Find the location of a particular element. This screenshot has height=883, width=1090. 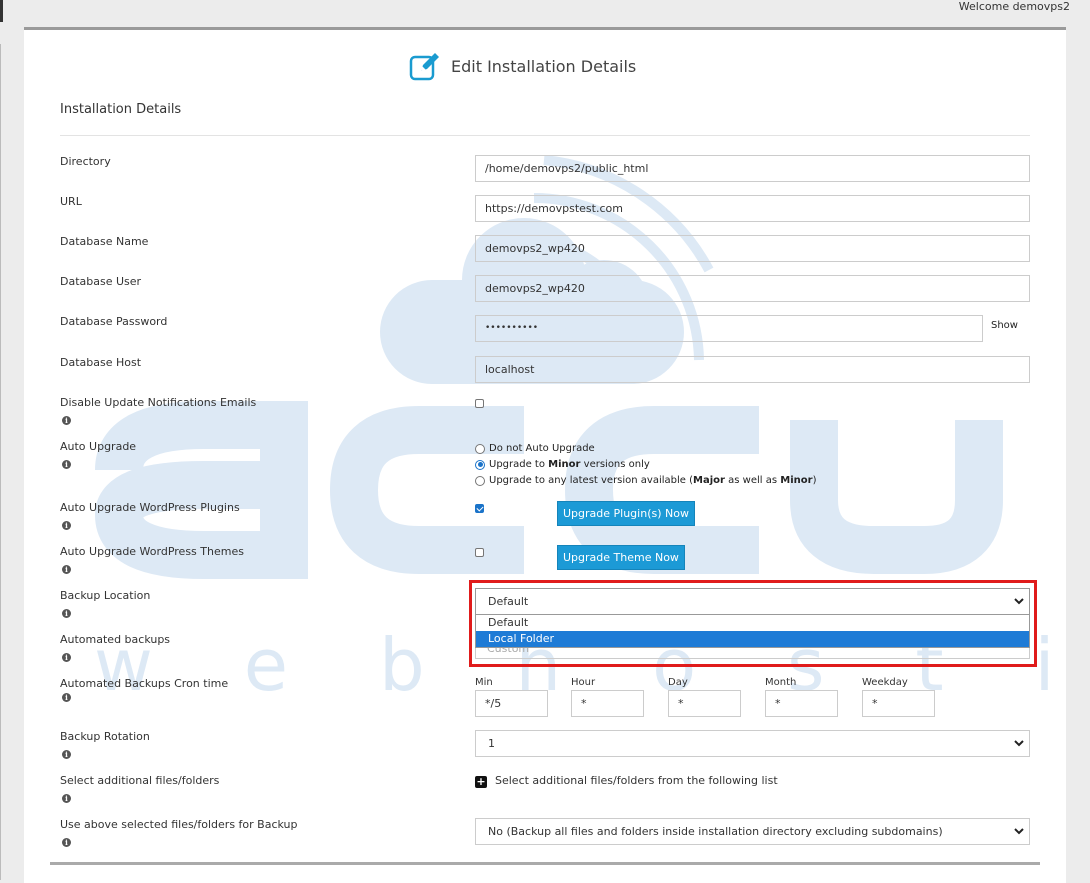

auto-upgrade-themes-label: Auto Upgrade WordPress Themes is located at coordinates (152, 551).